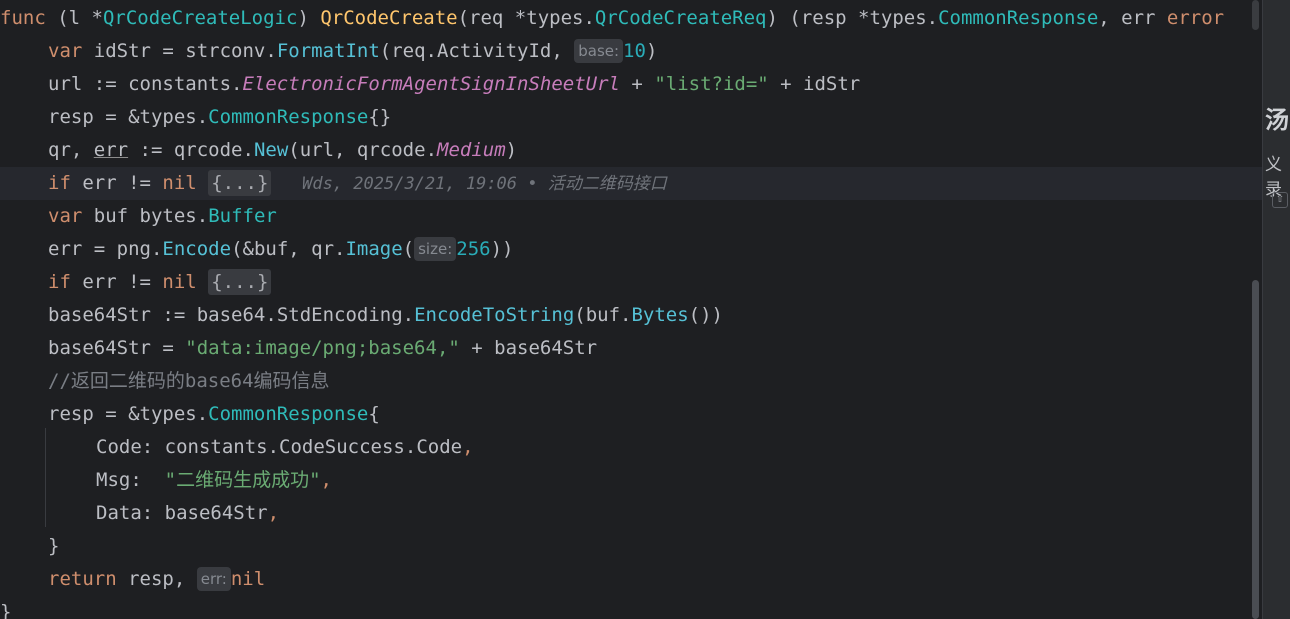 The height and width of the screenshot is (619, 1290). What do you see at coordinates (1255, 449) in the screenshot?
I see `vertical-scrollbar` at bounding box center [1255, 449].